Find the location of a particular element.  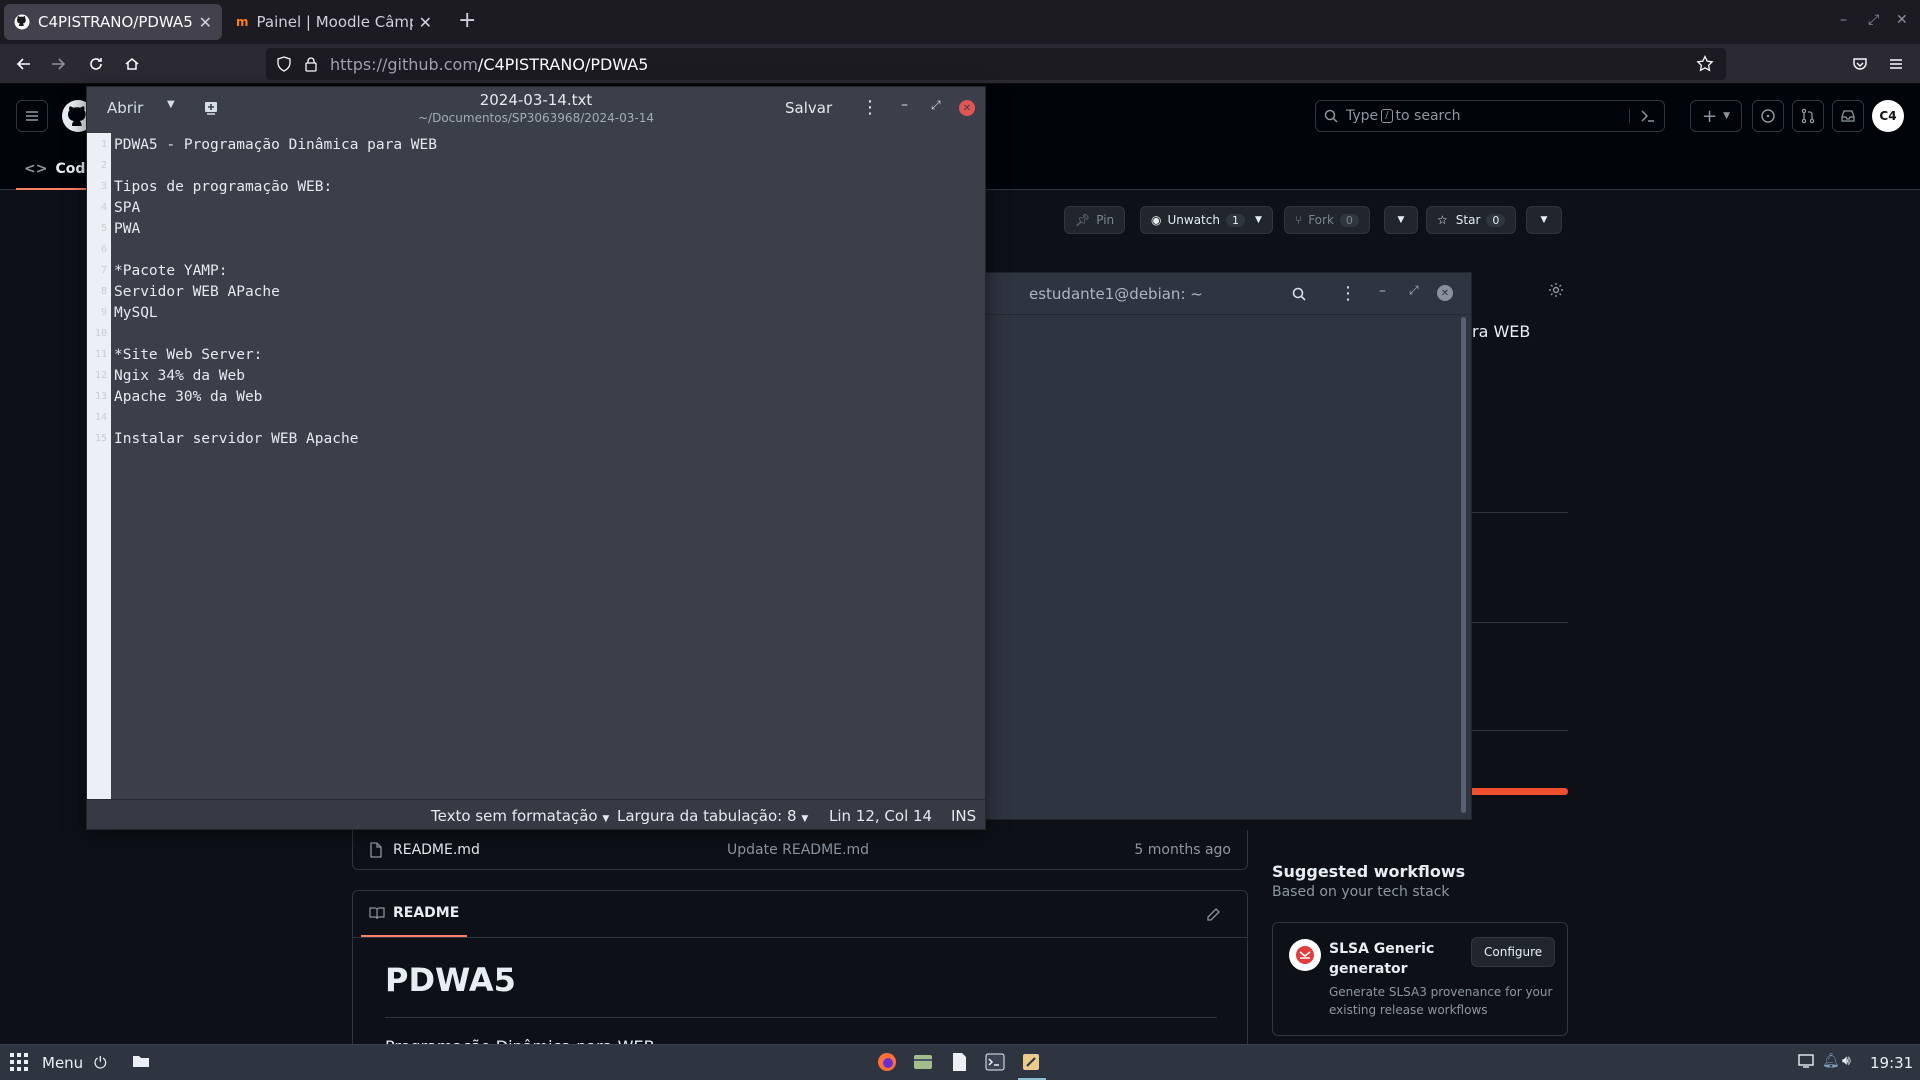

clock: 19:31 is located at coordinates (1891, 1063).